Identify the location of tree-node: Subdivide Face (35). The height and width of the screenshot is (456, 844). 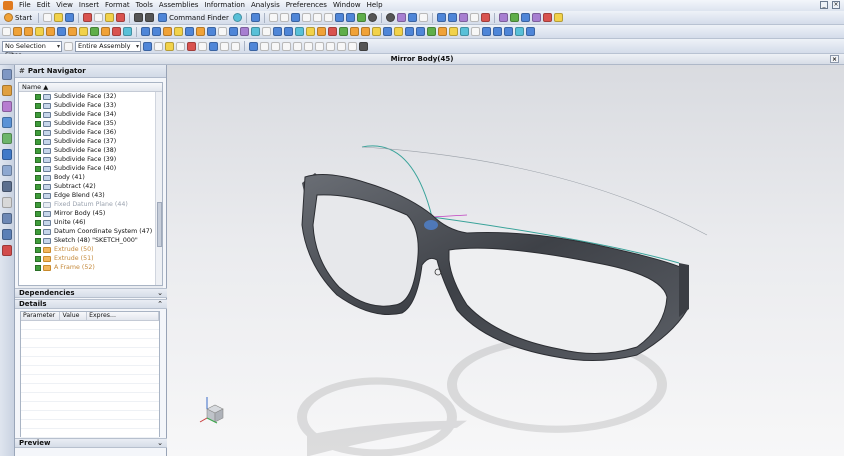
(90, 123).